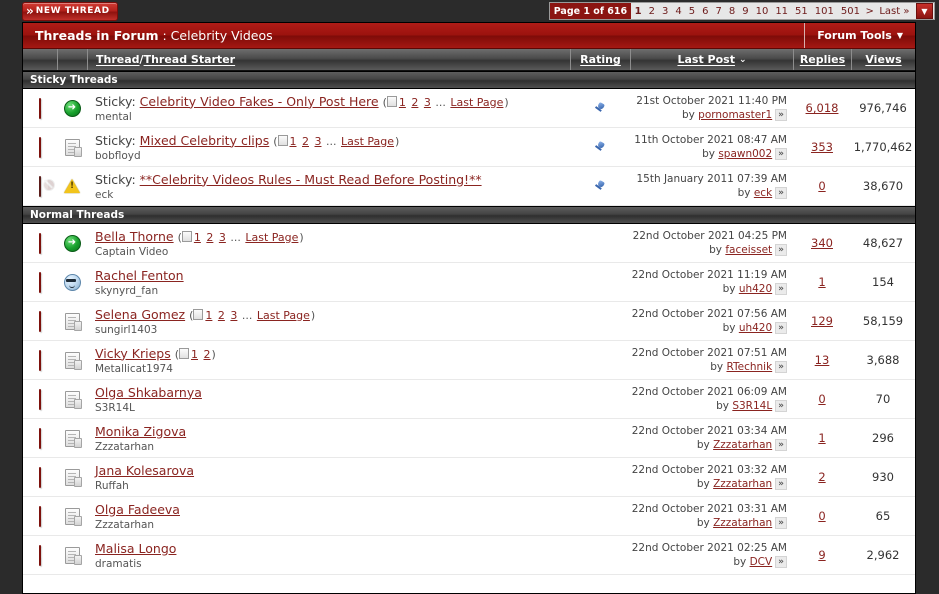 This screenshot has height=594, width=939. What do you see at coordinates (850, 11) in the screenshot?
I see `page-link-501: 501` at bounding box center [850, 11].